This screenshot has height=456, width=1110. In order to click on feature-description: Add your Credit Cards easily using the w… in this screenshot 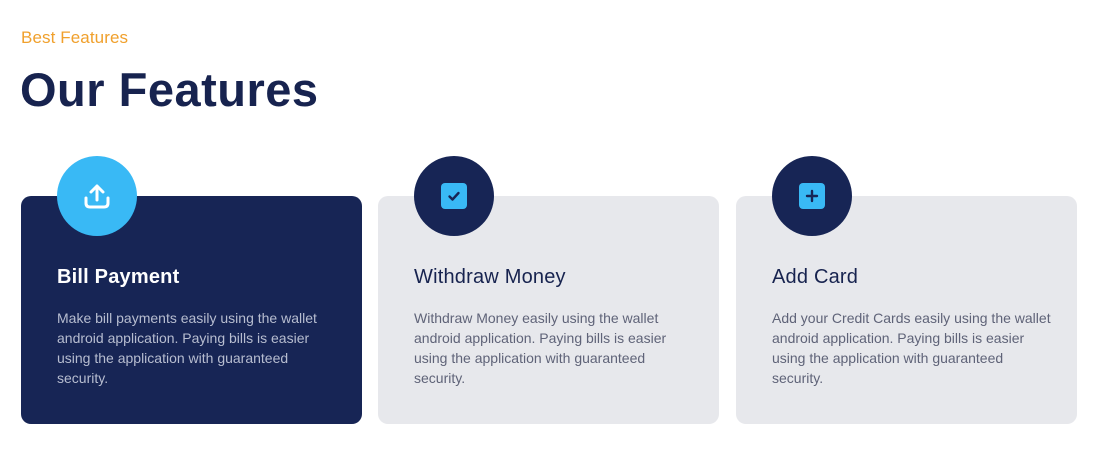, I will do `click(911, 348)`.